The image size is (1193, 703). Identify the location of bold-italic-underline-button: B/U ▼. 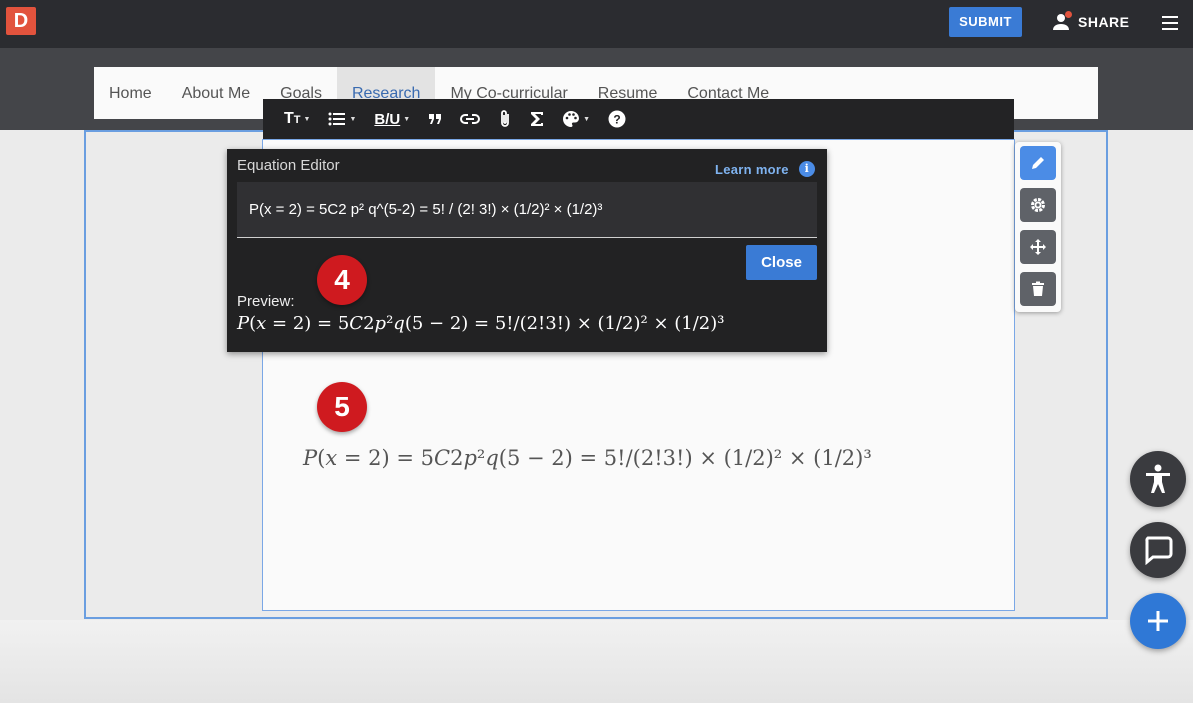
(392, 119).